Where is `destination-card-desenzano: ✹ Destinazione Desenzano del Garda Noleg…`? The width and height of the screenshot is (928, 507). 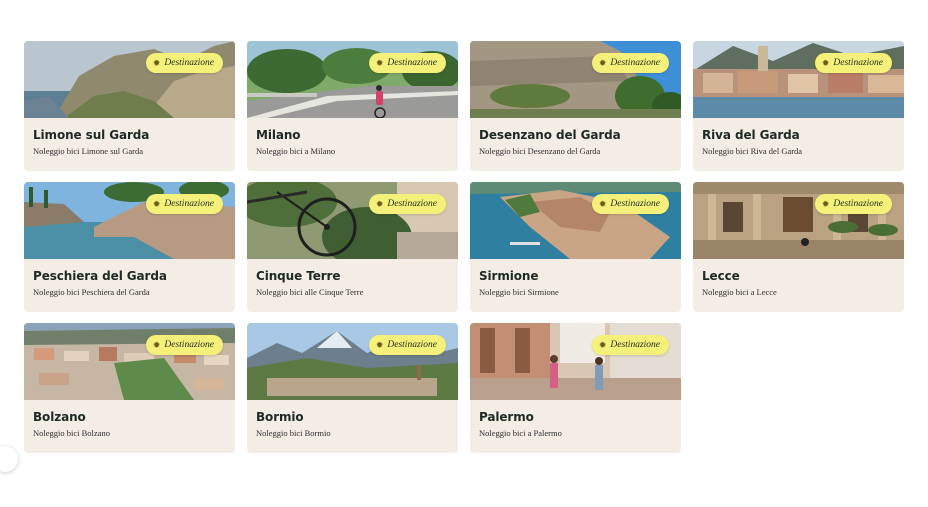 destination-card-desenzano: ✹ Destinazione Desenzano del Garda Noleg… is located at coordinates (575, 106).